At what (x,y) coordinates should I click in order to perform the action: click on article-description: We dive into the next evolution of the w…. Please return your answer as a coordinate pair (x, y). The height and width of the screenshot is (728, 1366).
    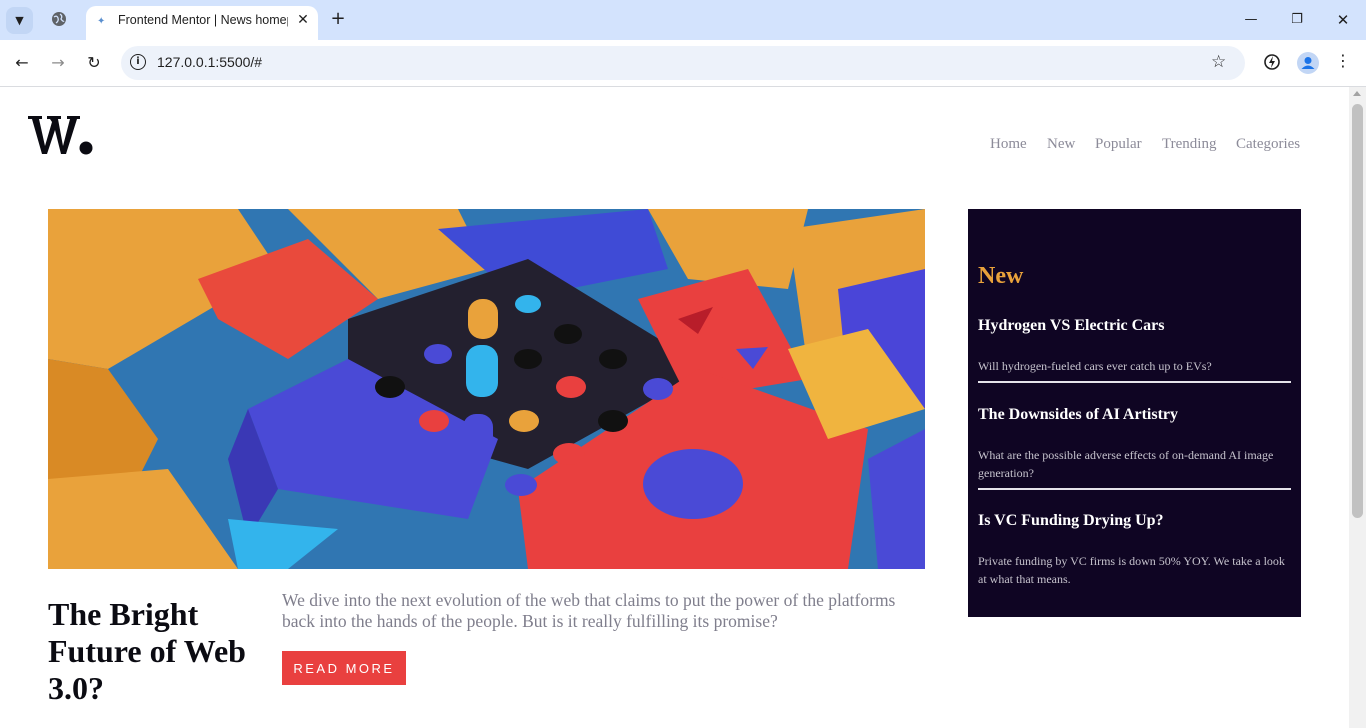
    Looking at the image, I should click on (589, 610).